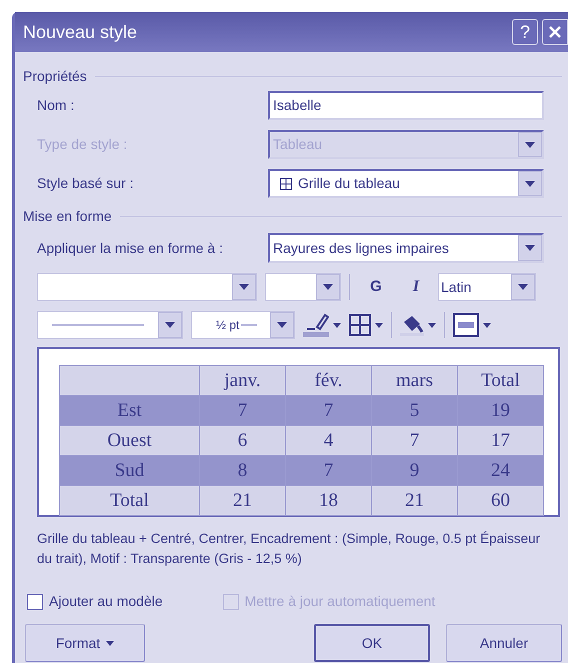 The width and height of the screenshot is (568, 663). I want to click on field-label: Style basé sur :, so click(85, 183).